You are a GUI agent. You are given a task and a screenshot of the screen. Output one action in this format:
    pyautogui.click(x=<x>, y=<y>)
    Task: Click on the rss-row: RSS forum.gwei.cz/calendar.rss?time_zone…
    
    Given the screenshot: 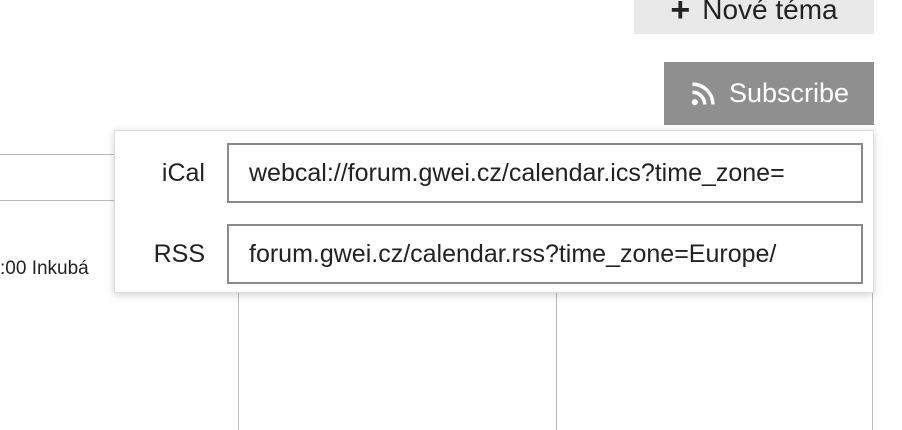 What is the action you would take?
    pyautogui.click(x=489, y=254)
    